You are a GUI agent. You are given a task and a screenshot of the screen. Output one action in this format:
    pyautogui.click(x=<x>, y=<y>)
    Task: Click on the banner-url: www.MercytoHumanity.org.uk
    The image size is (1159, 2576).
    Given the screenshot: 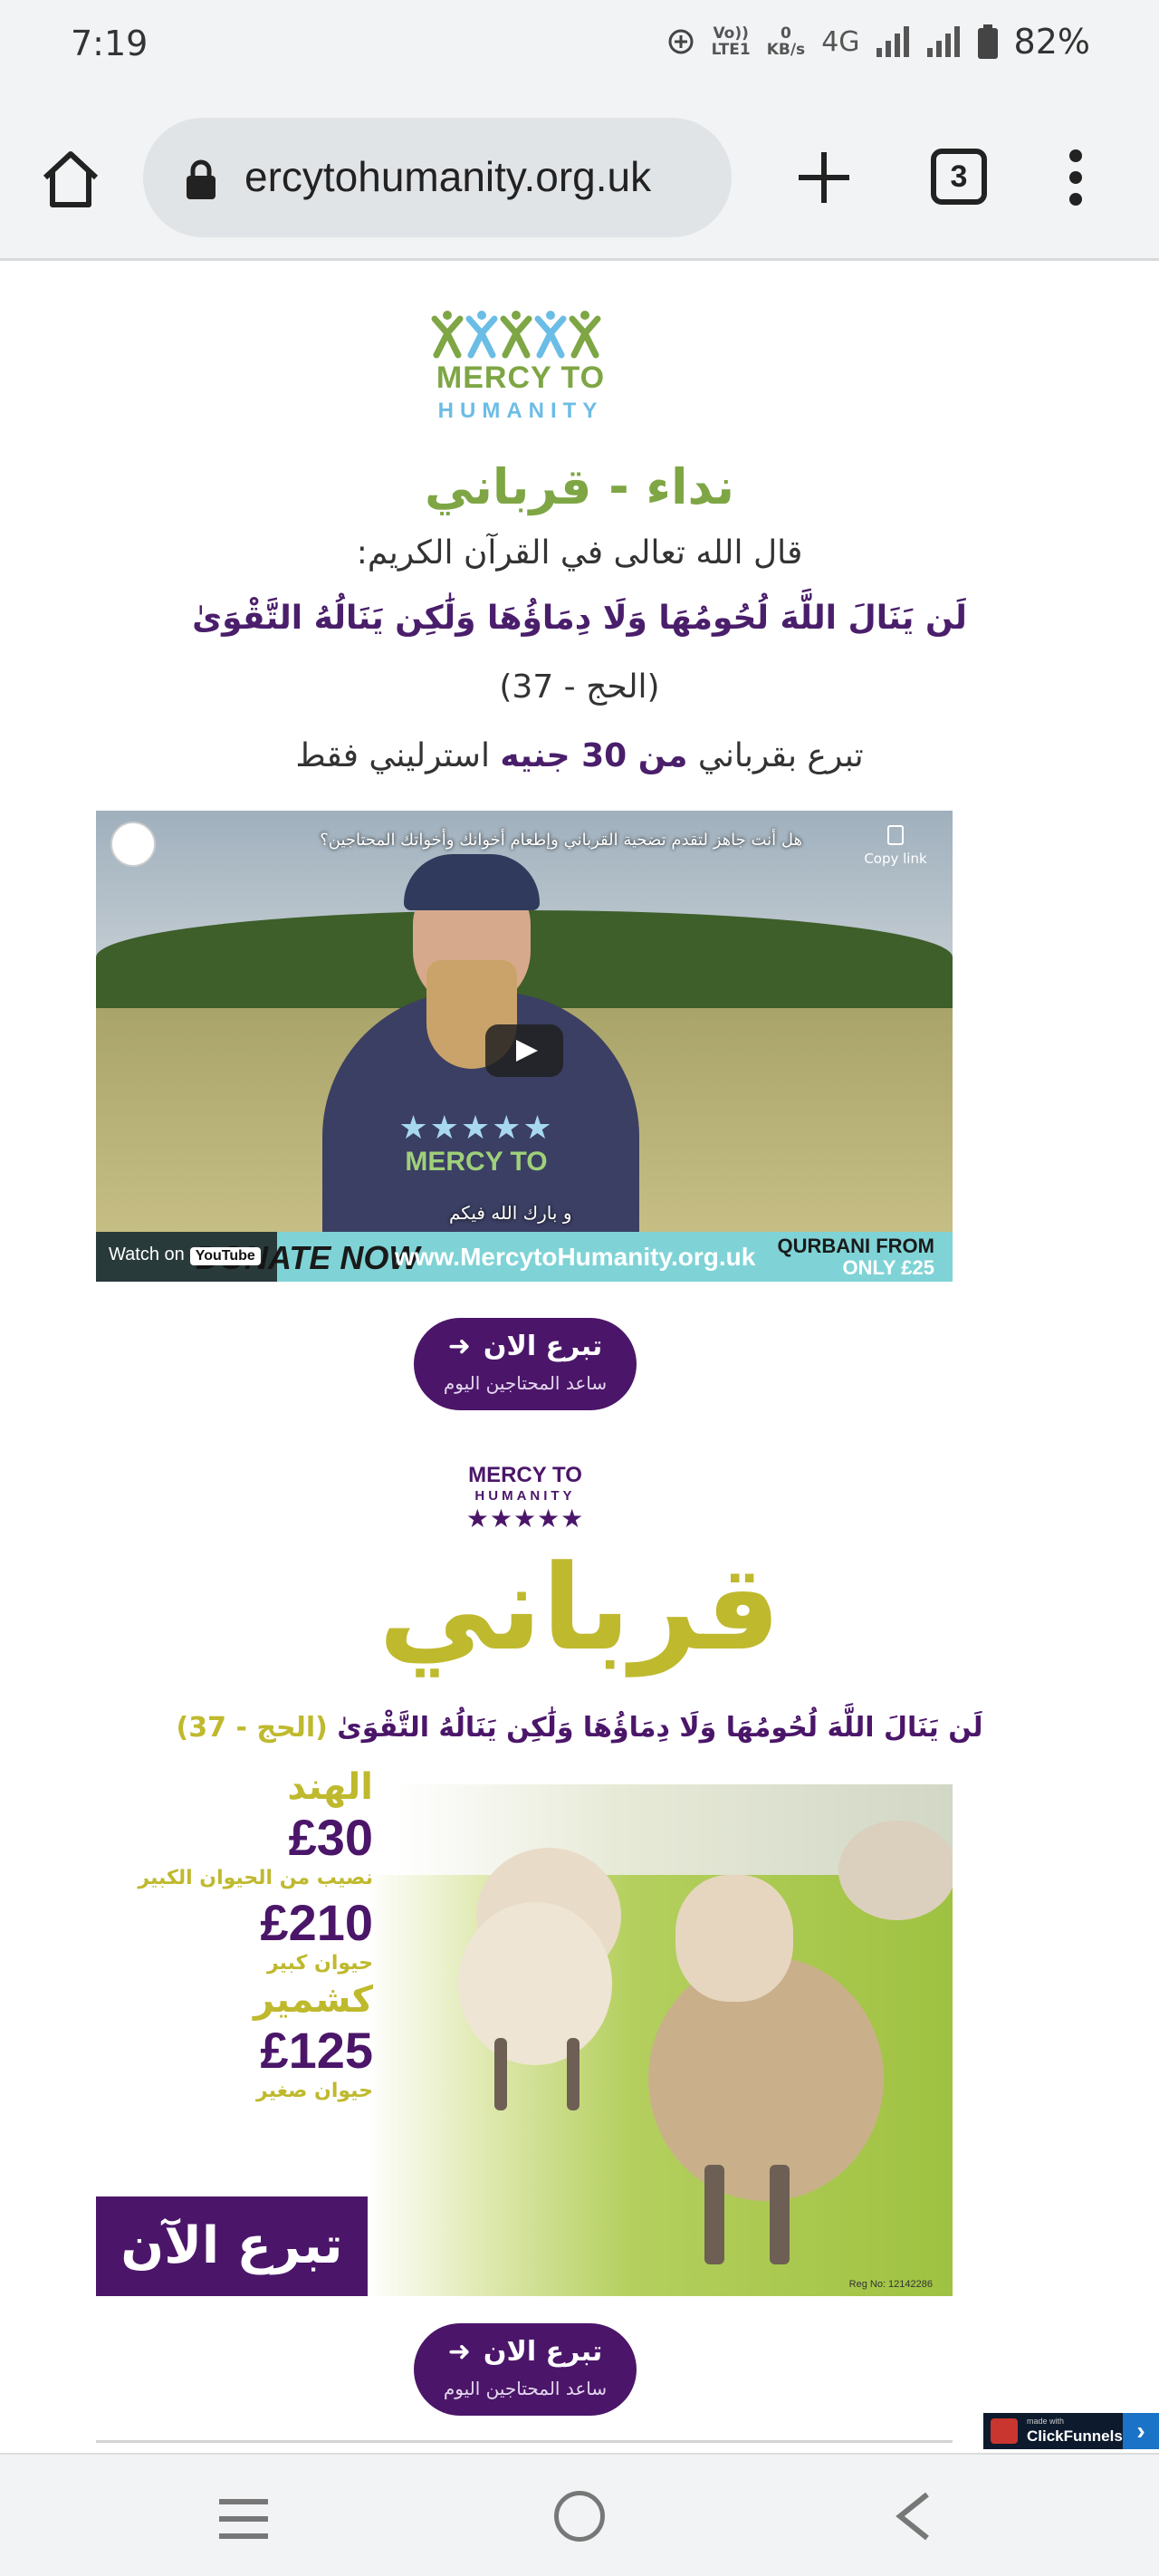 What is the action you would take?
    pyautogui.click(x=575, y=1257)
    